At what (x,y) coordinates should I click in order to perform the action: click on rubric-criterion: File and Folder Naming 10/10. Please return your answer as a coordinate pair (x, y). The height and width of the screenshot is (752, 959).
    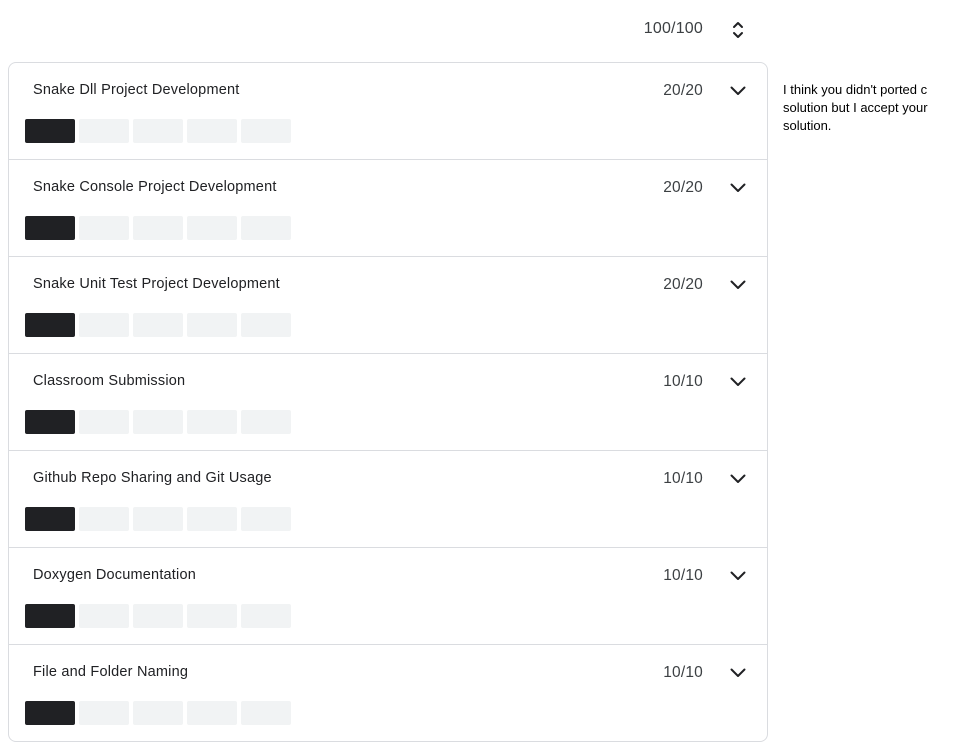
    Looking at the image, I should click on (388, 693).